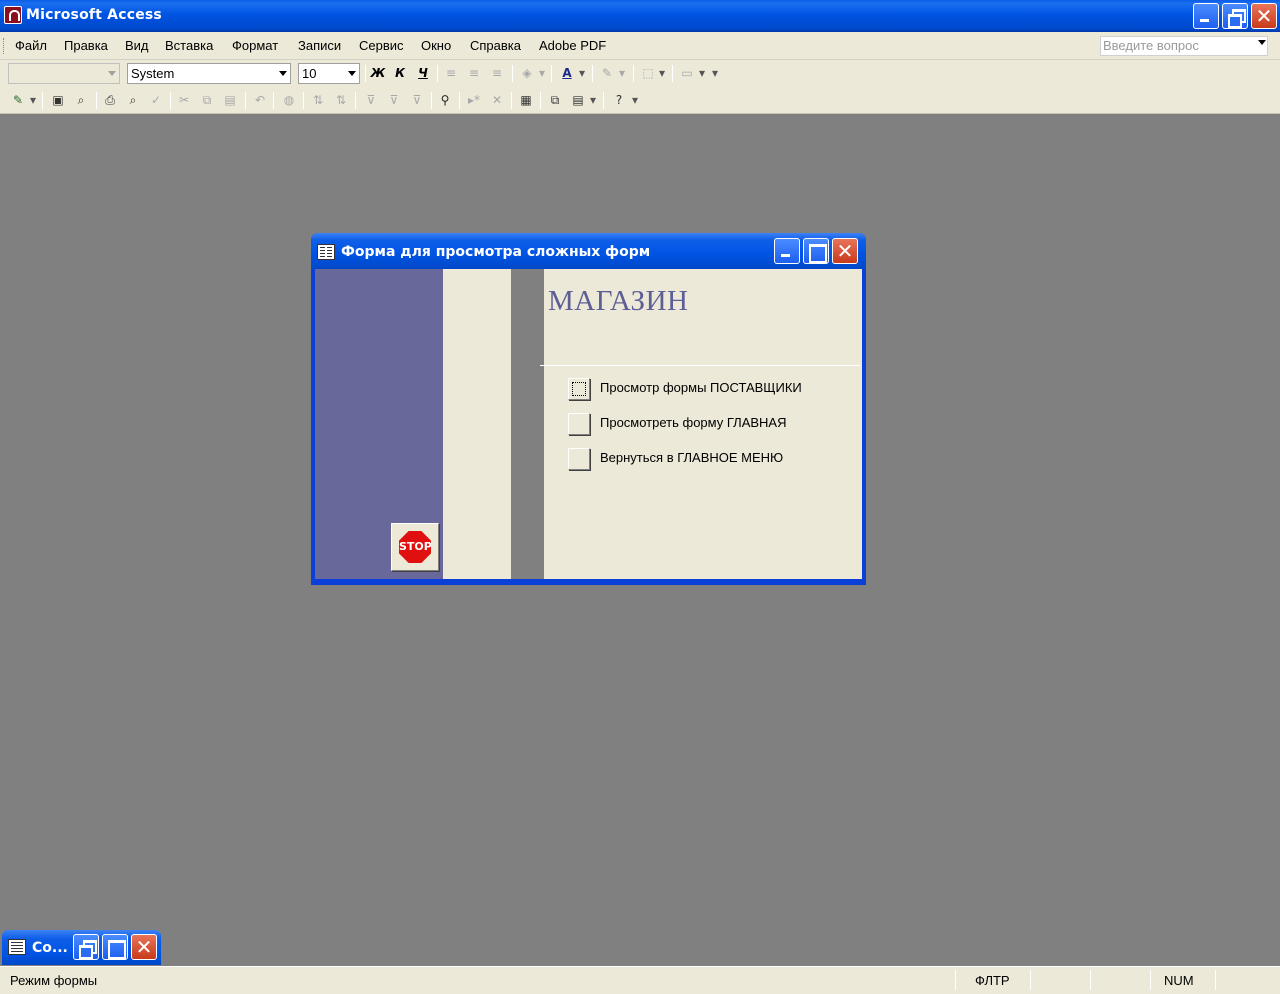  Describe the element at coordinates (54, 980) in the screenshot. I see `status-mode: Режим формы` at that location.